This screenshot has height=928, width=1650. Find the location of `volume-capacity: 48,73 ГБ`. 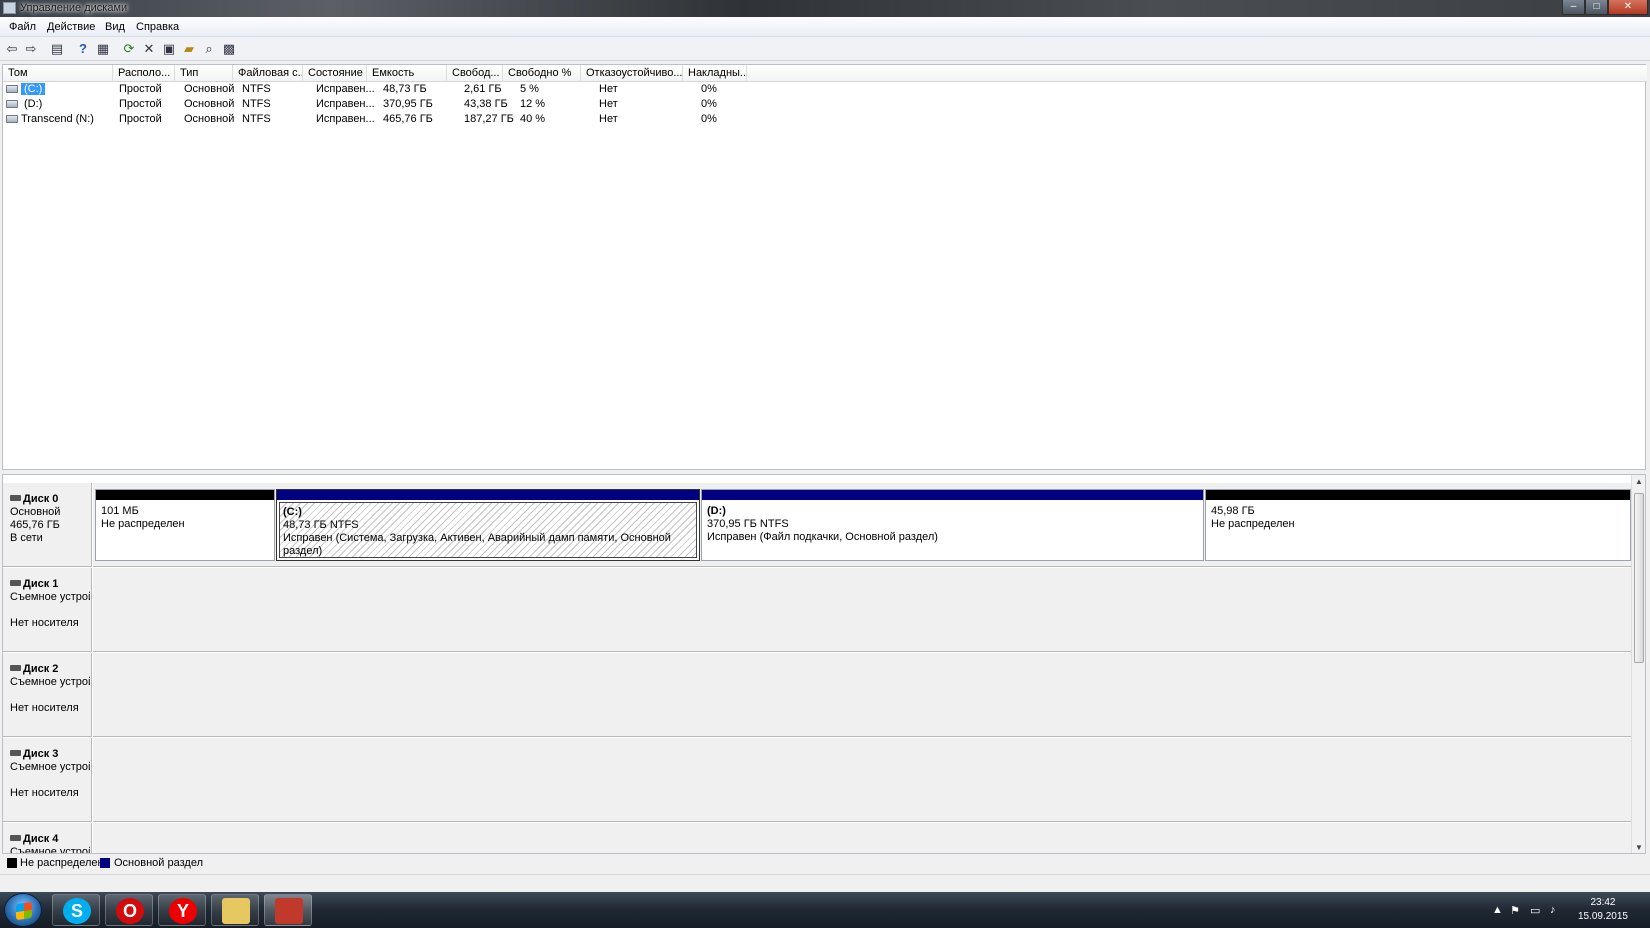

volume-capacity: 48,73 ГБ is located at coordinates (405, 89).